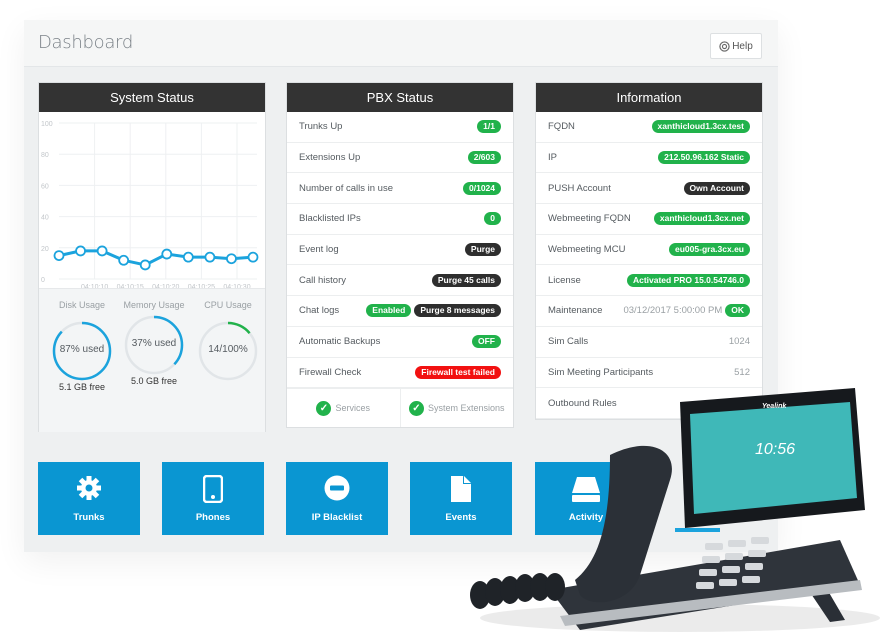 The width and height of the screenshot is (886, 644). I want to click on action-badge: Purge 8 messages, so click(457, 311).